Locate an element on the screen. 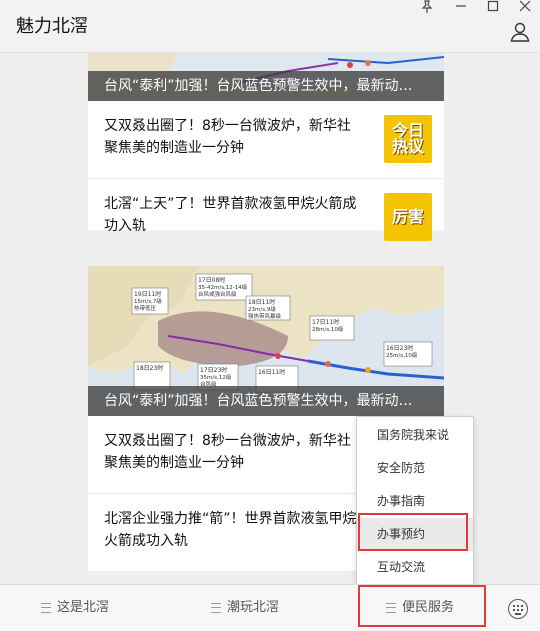 The image size is (540, 631). pin-icon is located at coordinates (427, 7).